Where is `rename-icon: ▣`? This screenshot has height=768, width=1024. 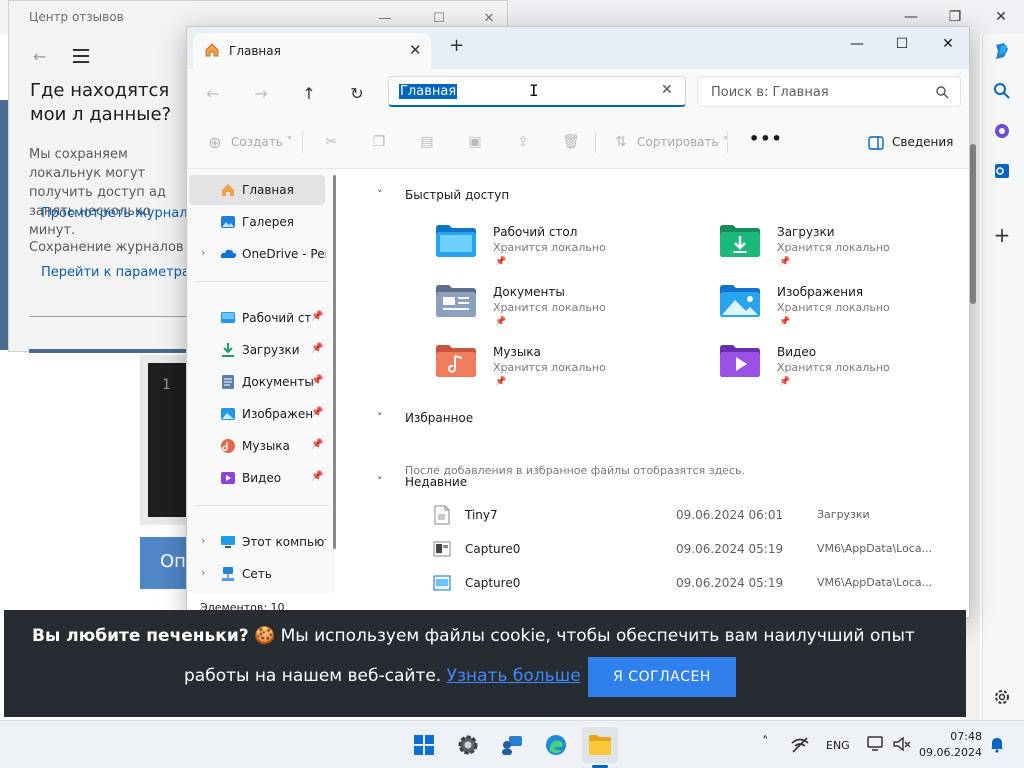 rename-icon: ▣ is located at coordinates (475, 142).